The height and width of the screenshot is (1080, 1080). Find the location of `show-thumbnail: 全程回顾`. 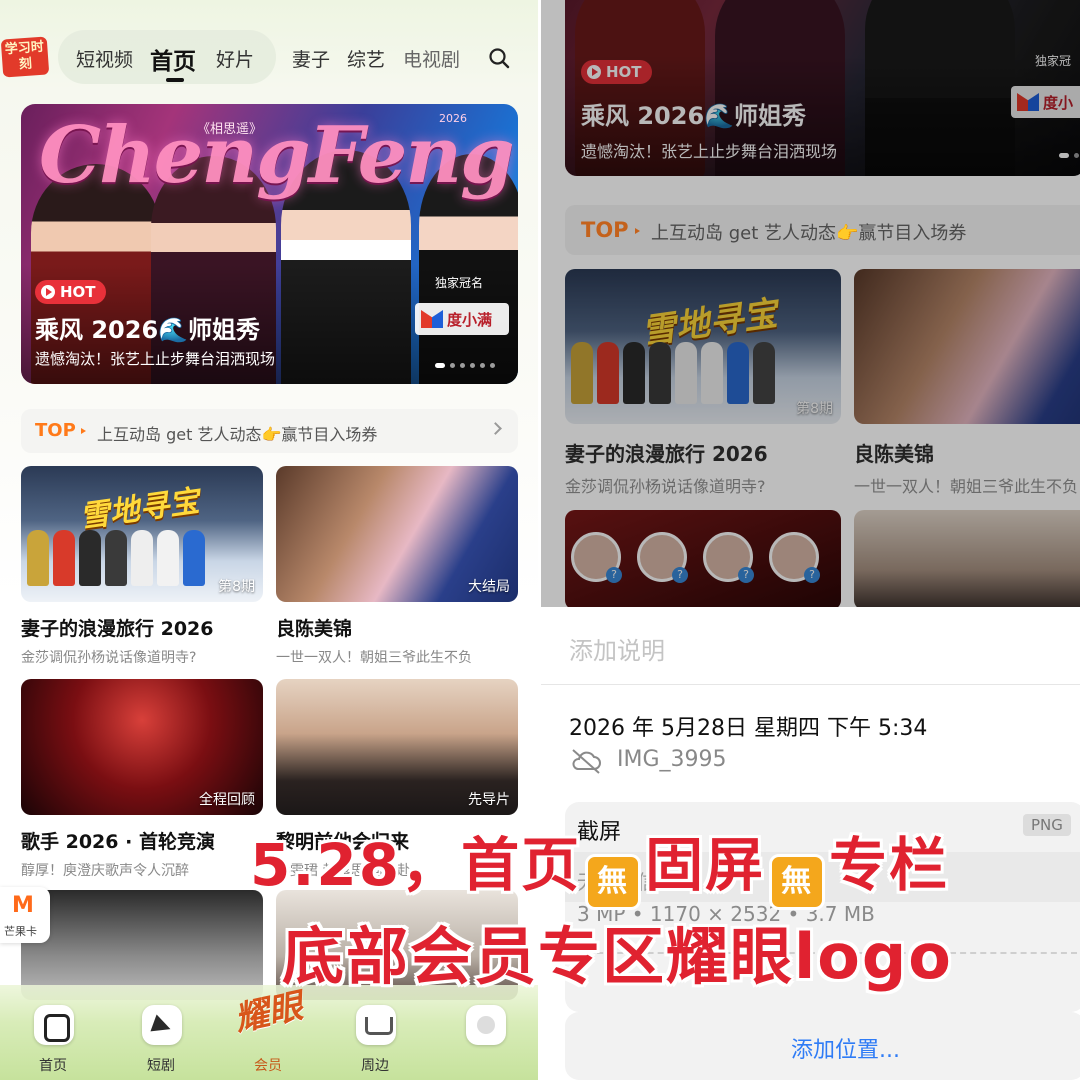

show-thumbnail: 全程回顾 is located at coordinates (142, 747).